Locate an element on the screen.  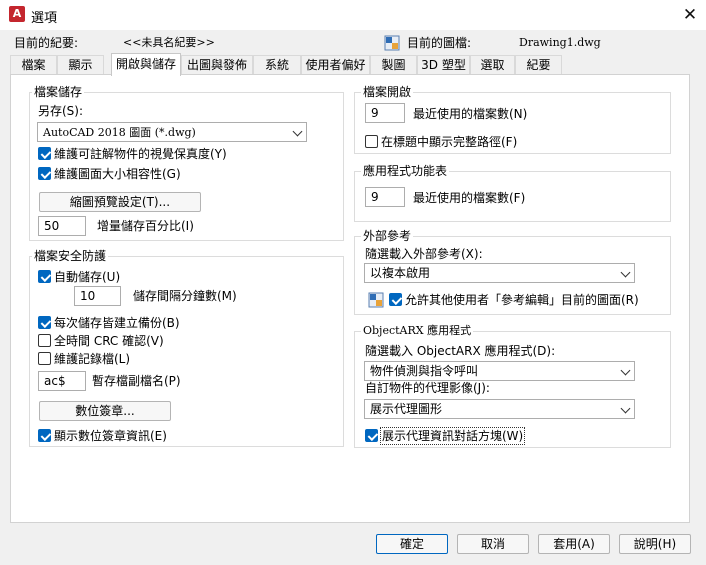
recent-files-count-label: 最近使用的檔案數(N) is located at coordinates (470, 114).